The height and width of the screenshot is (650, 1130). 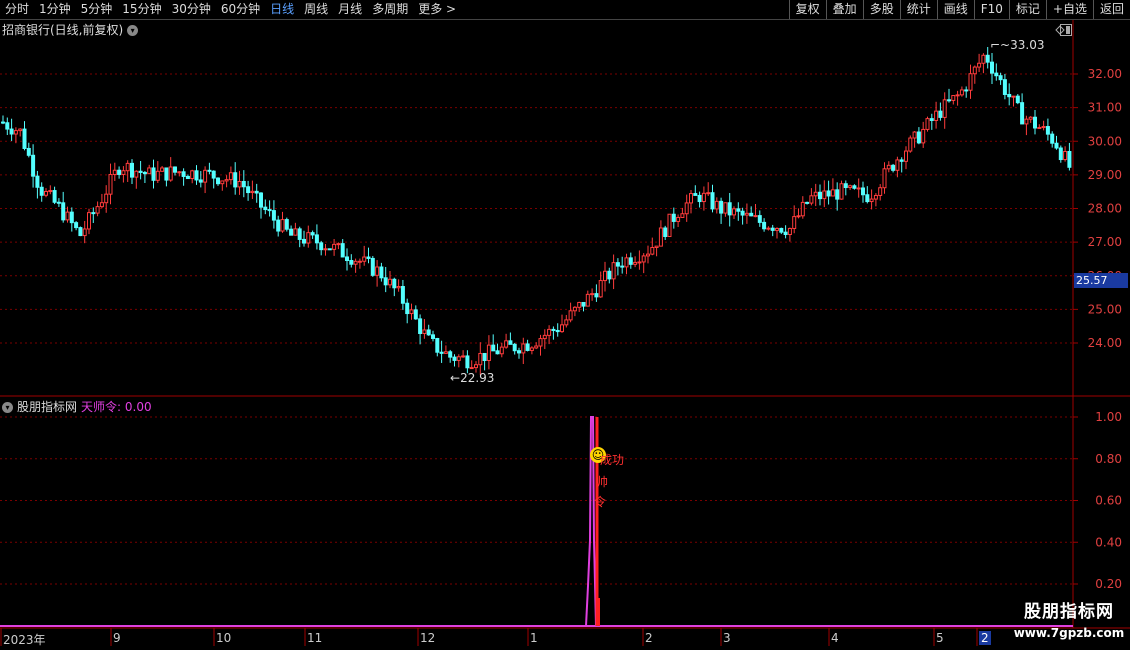 What do you see at coordinates (1069, 612) in the screenshot?
I see `watermark-title: 股朋指标网` at bounding box center [1069, 612].